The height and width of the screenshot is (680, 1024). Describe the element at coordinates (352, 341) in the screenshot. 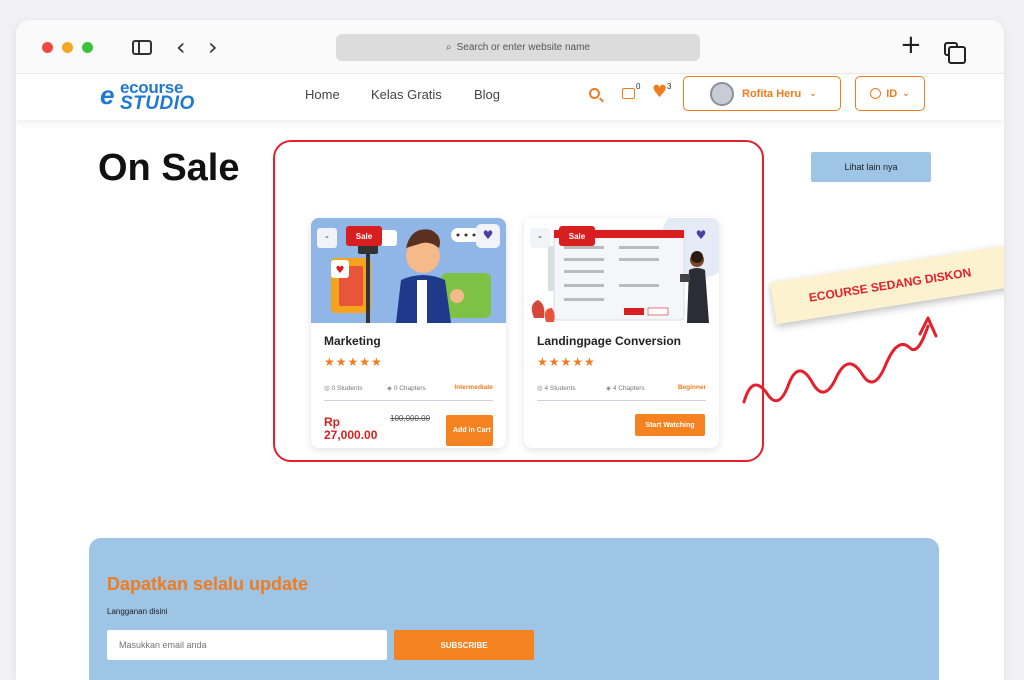

I see `course-title: Marketing` at that location.